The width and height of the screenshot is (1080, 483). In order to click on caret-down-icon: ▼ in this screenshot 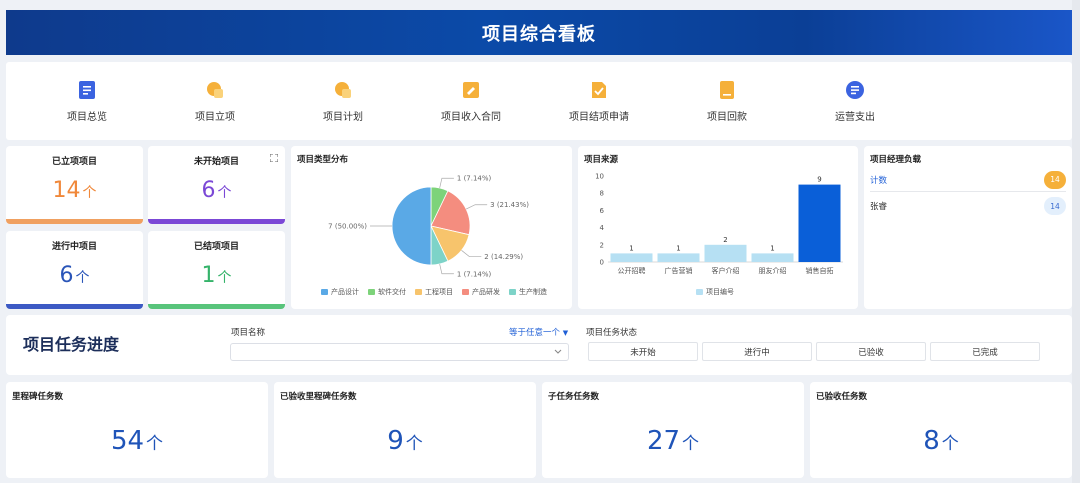, I will do `click(565, 333)`.